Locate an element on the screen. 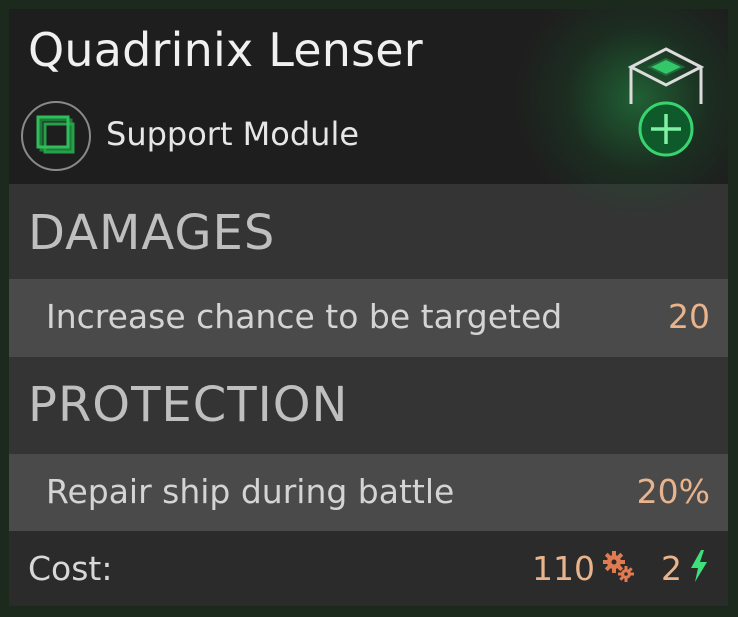 The width and height of the screenshot is (738, 617). module-title: Quadrinix Lenser is located at coordinates (225, 50).